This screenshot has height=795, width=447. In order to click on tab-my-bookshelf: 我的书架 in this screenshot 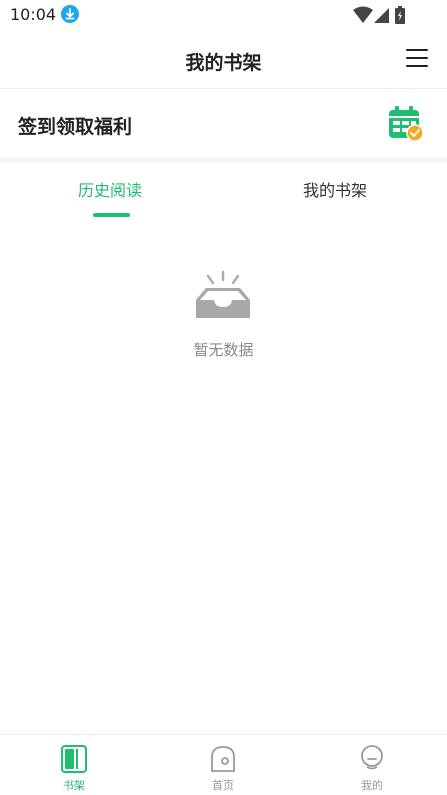, I will do `click(335, 189)`.